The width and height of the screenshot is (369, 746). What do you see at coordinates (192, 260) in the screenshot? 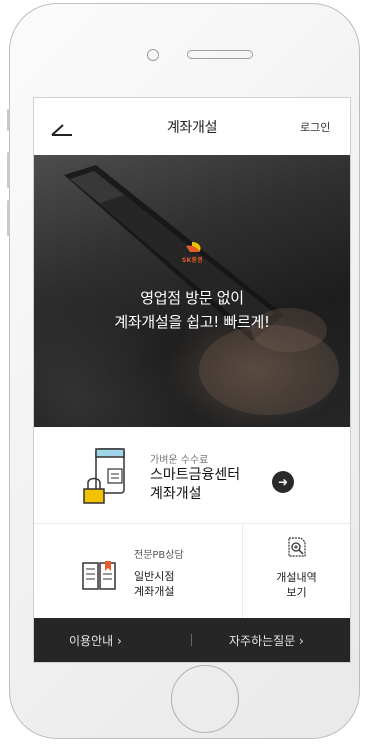
I see `brand-text: SK증권` at bounding box center [192, 260].